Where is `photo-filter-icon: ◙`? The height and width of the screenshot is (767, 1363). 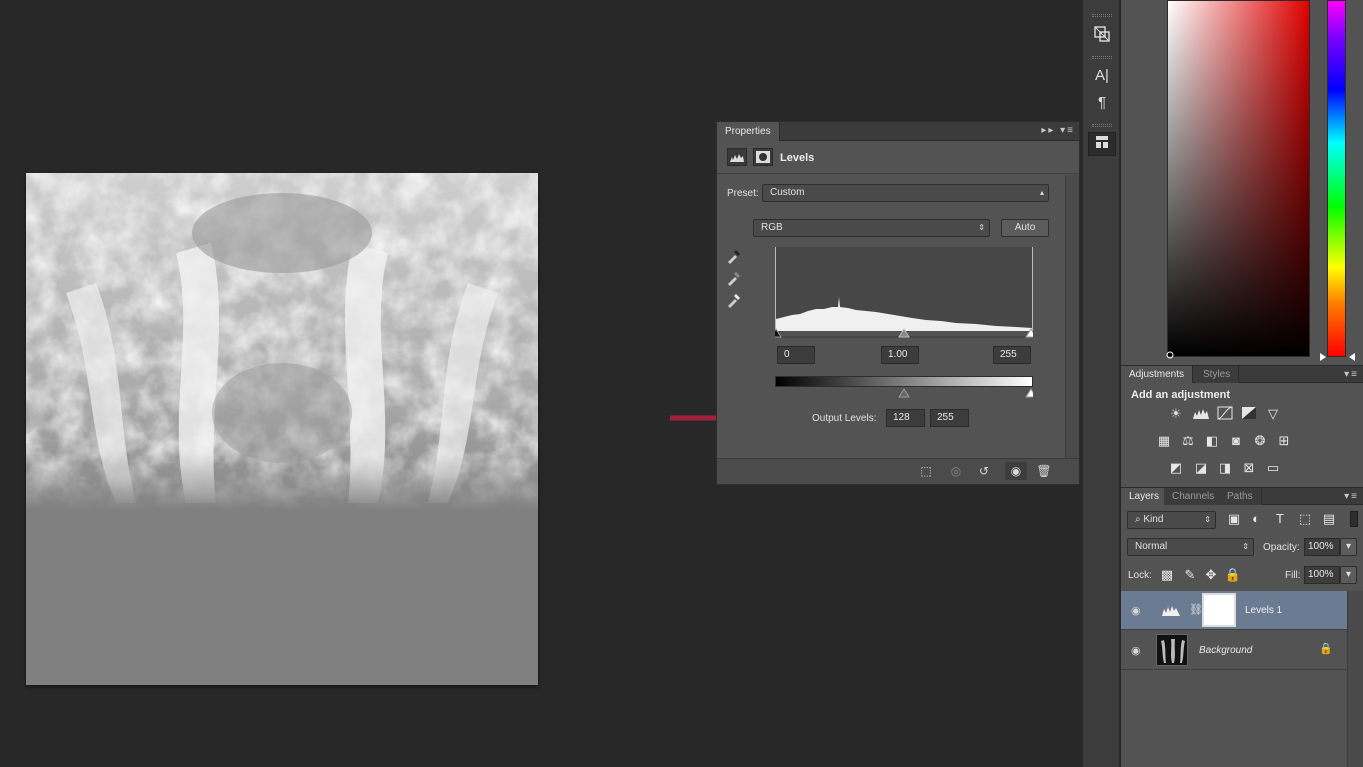 photo-filter-icon: ◙ is located at coordinates (1236, 441).